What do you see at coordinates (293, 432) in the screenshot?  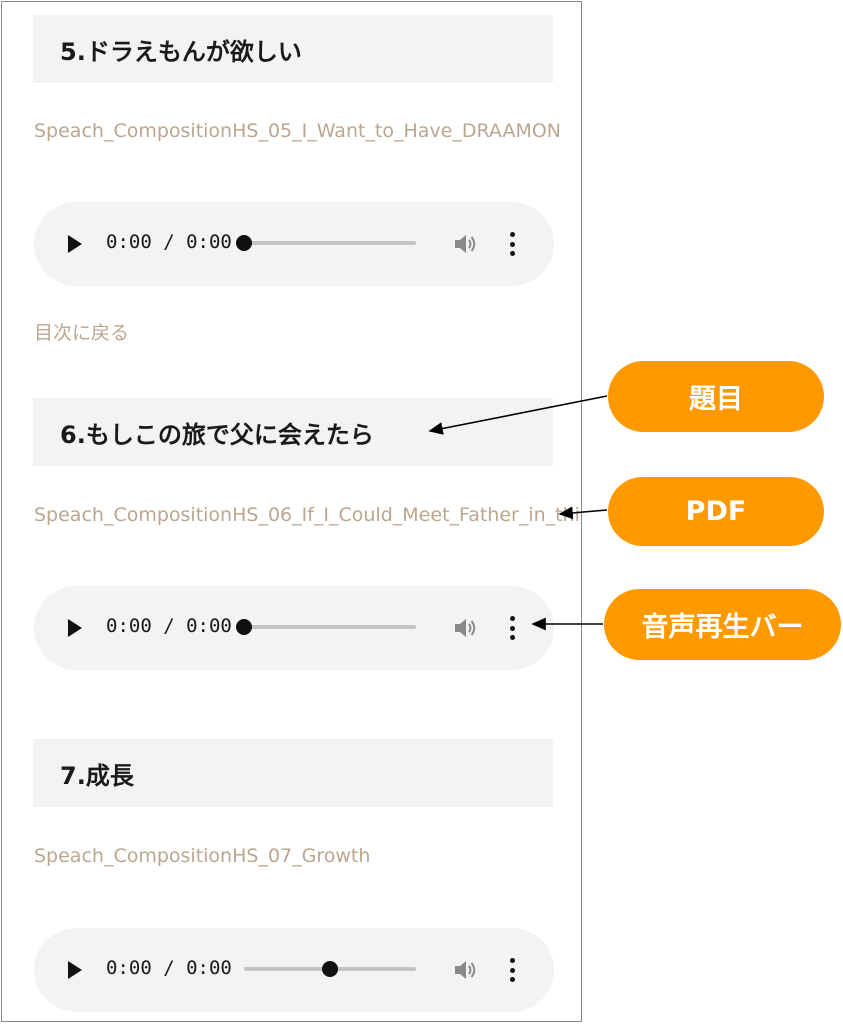 I see `section-title-6: 6.もしこの旅で父に会えたら` at bounding box center [293, 432].